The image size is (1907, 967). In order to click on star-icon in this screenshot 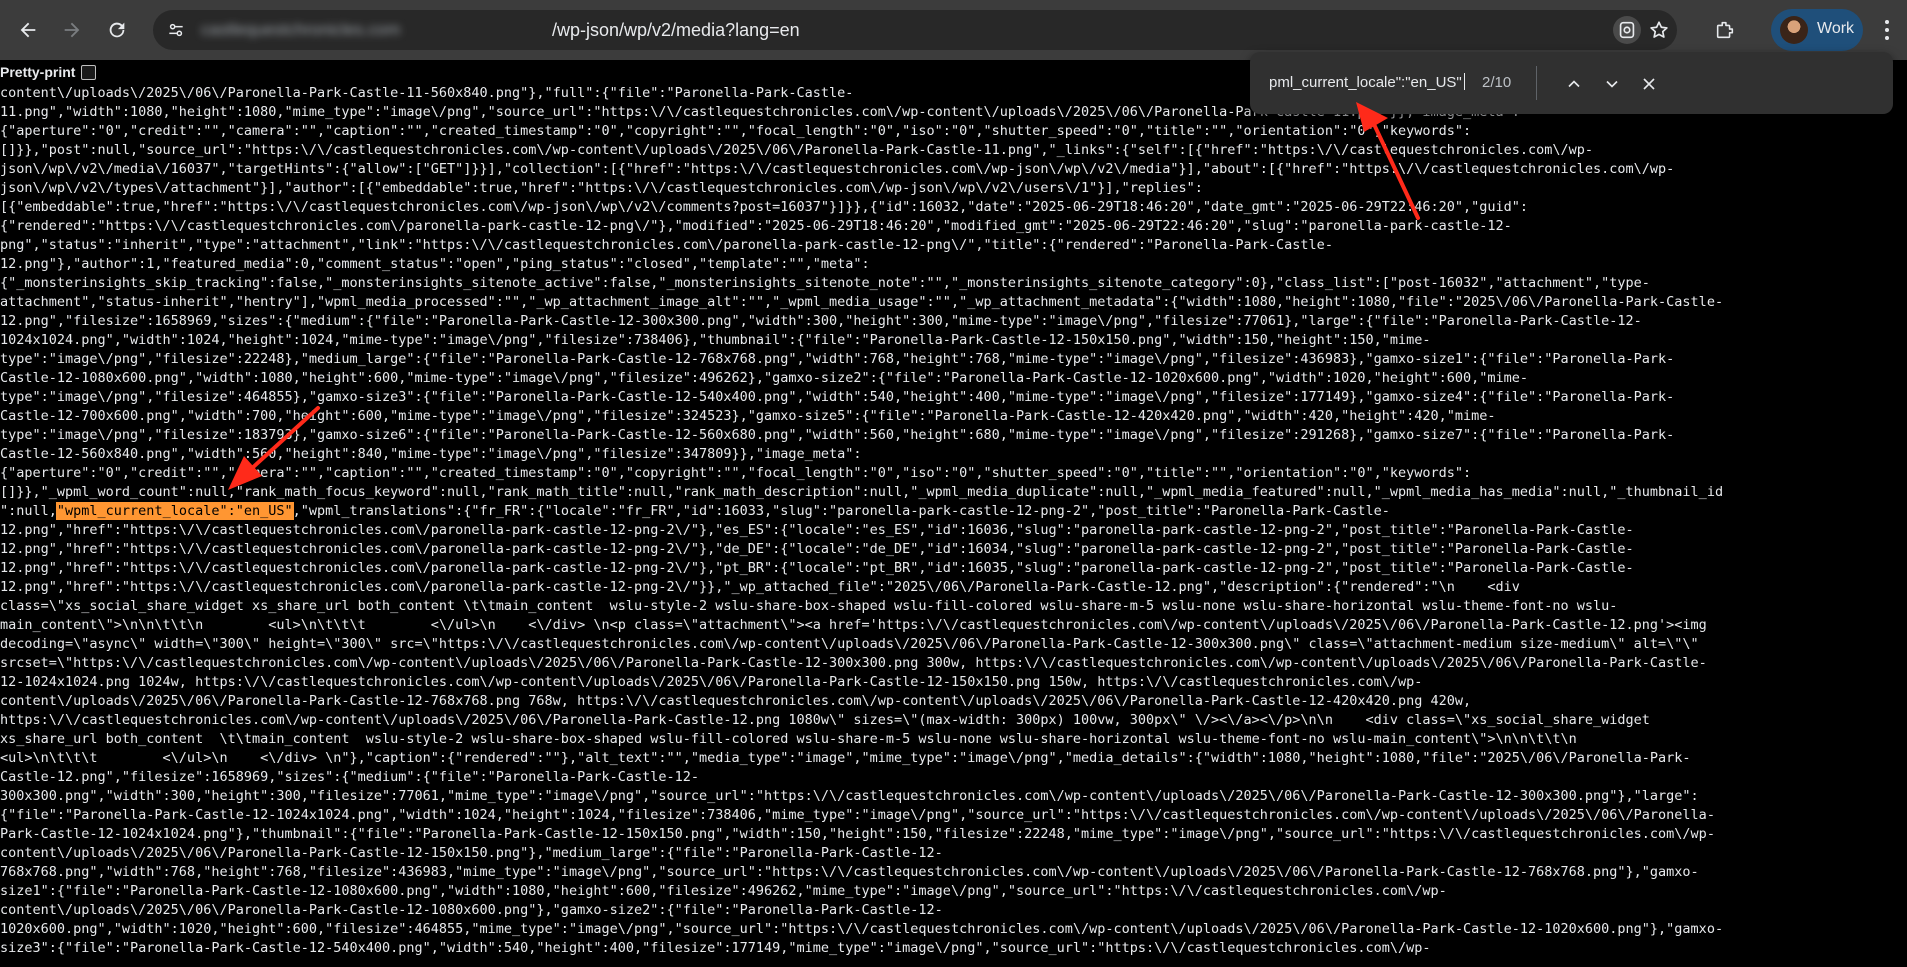, I will do `click(1659, 29)`.